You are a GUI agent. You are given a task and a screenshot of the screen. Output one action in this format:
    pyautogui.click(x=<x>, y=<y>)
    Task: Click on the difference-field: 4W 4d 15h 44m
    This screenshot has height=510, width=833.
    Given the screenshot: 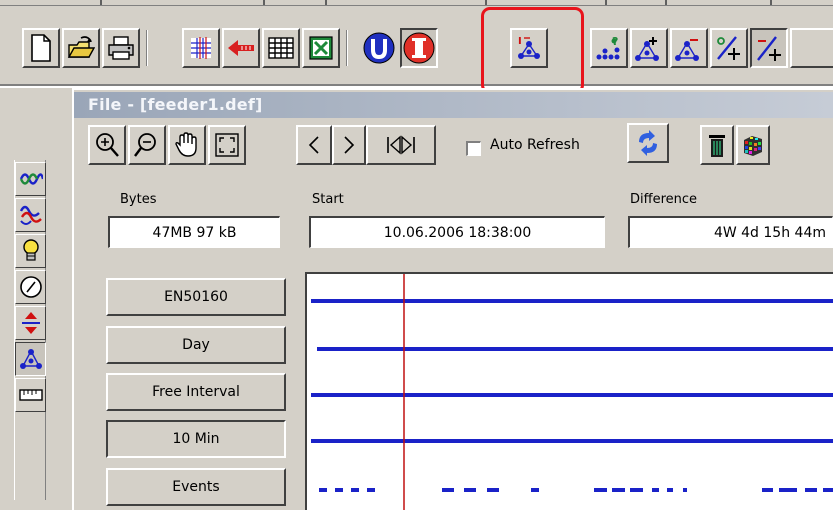 What is the action you would take?
    pyautogui.click(x=730, y=232)
    